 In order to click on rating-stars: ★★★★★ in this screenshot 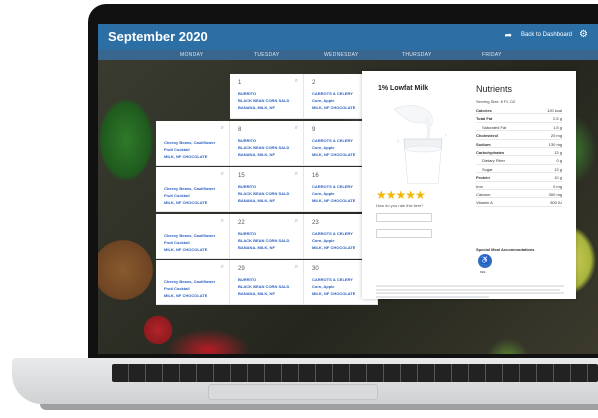, I will do `click(401, 195)`.